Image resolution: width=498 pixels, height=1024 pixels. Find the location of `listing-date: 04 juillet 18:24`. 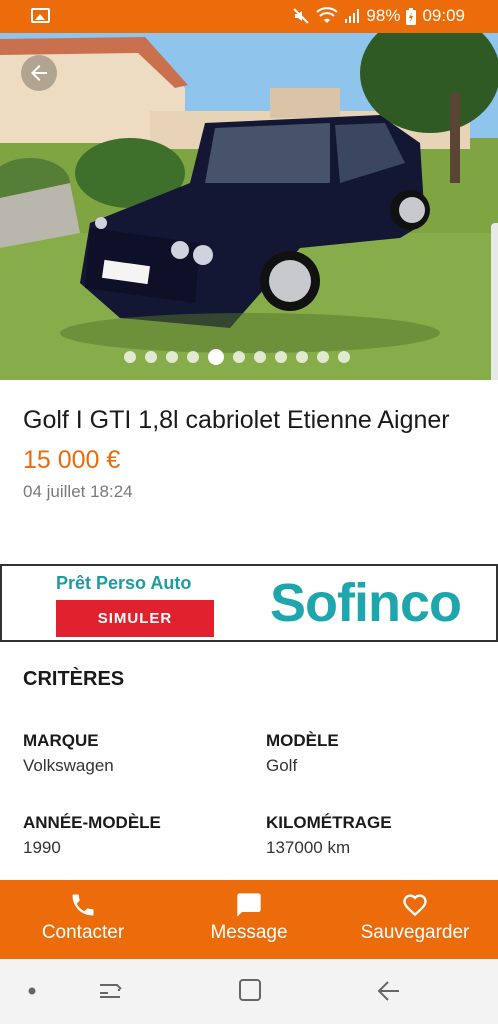

listing-date: 04 juillet 18:24 is located at coordinates (78, 491).